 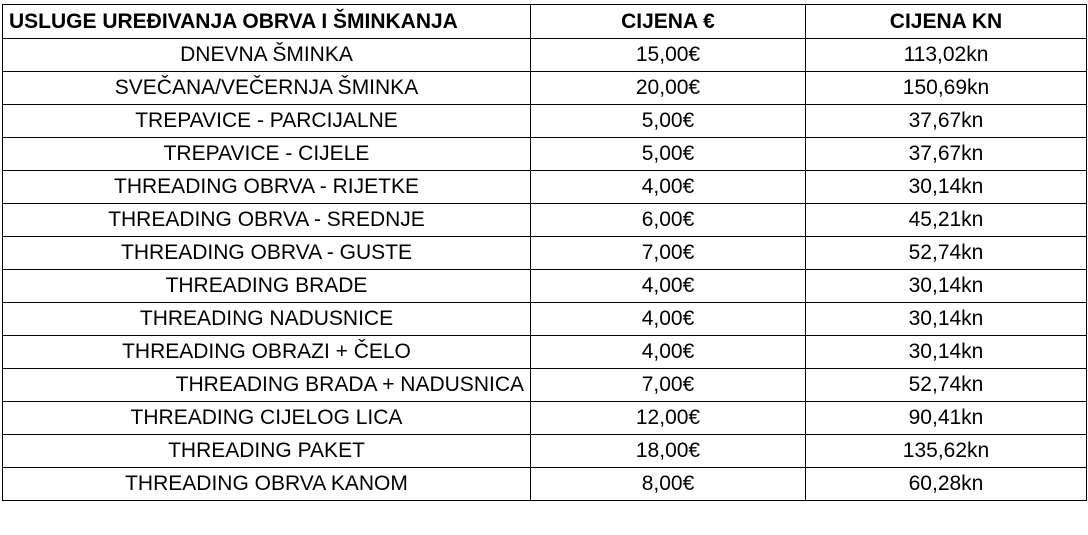 What do you see at coordinates (266, 286) in the screenshot?
I see `service-name-cell: THREADING BRADE` at bounding box center [266, 286].